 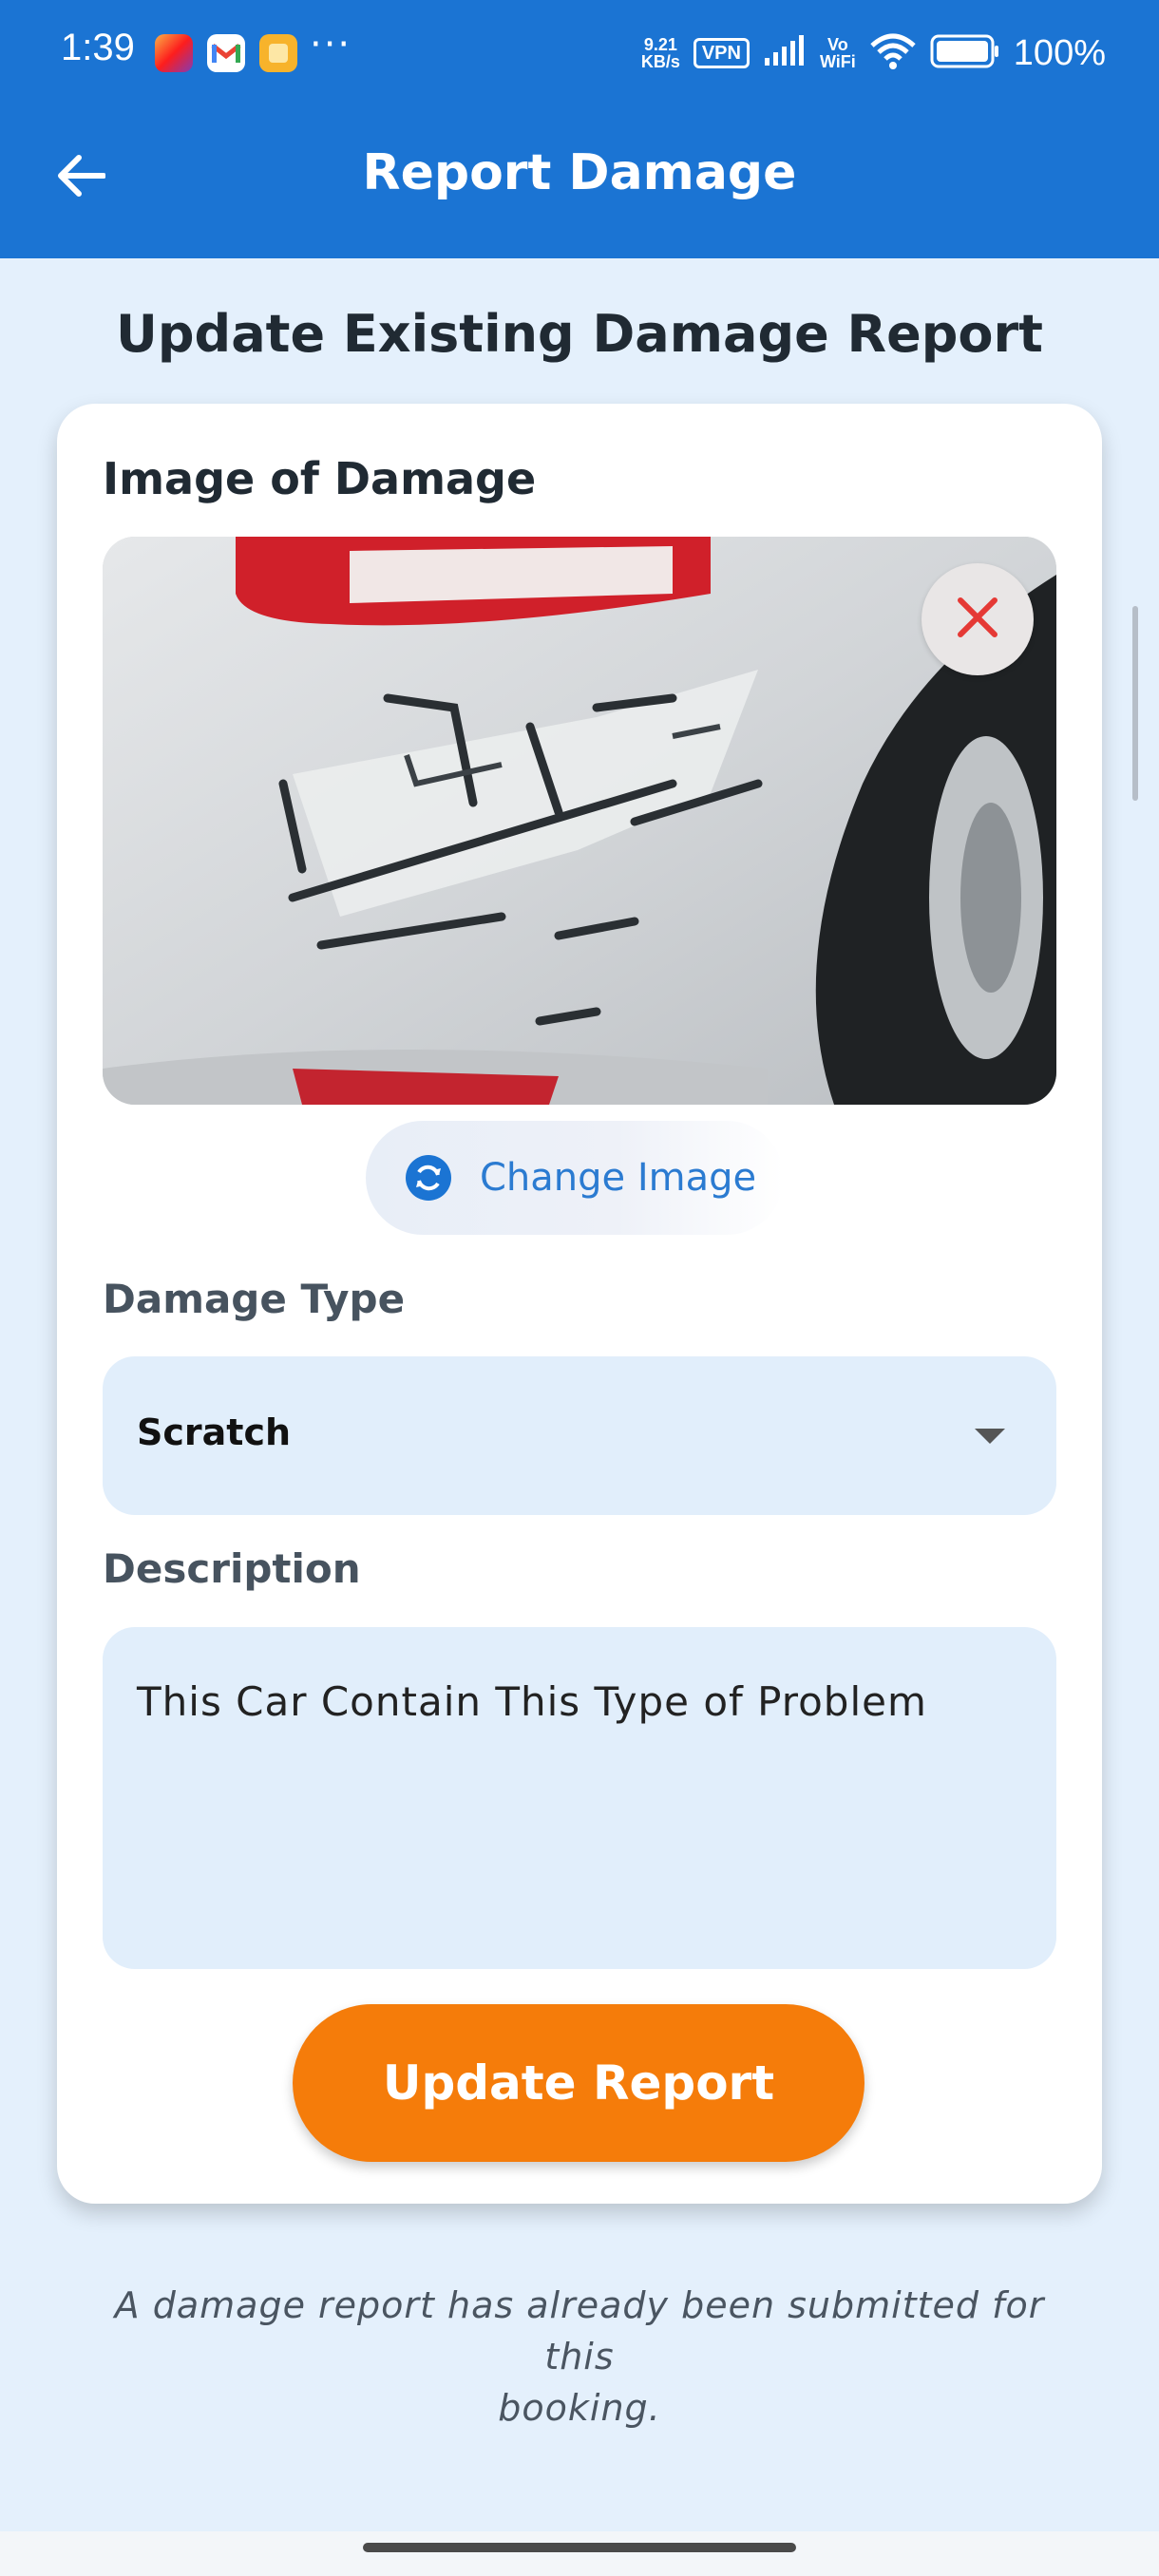 I want to click on description-field: This Car Contain This Type of Problem, so click(x=579, y=1798).